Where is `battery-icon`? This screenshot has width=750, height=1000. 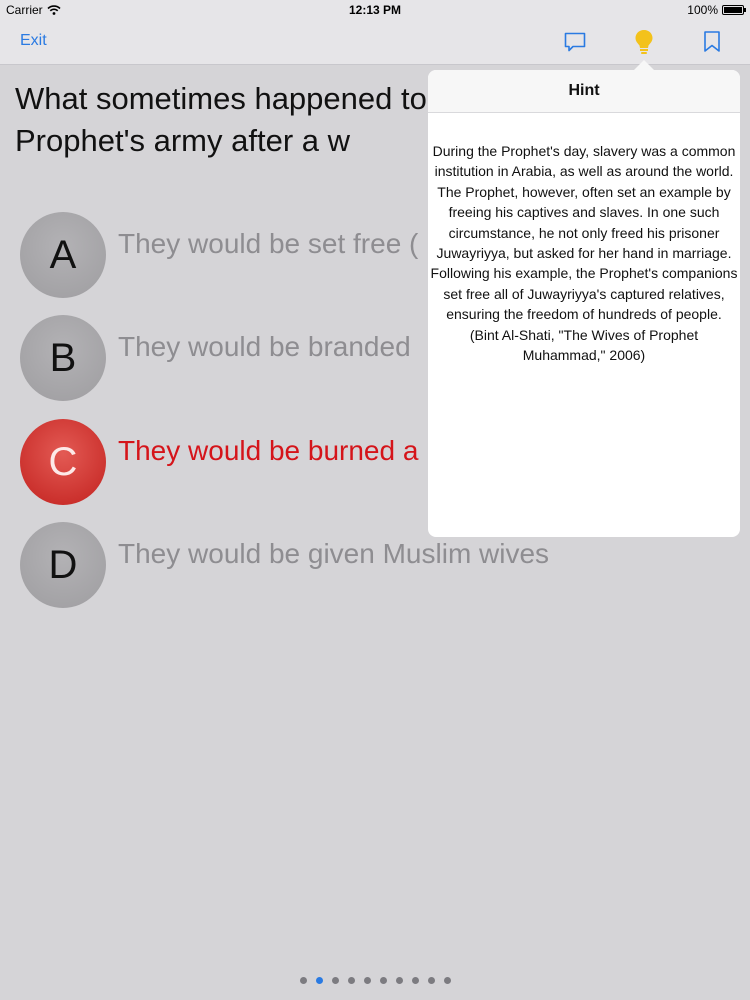
battery-icon is located at coordinates (734, 10).